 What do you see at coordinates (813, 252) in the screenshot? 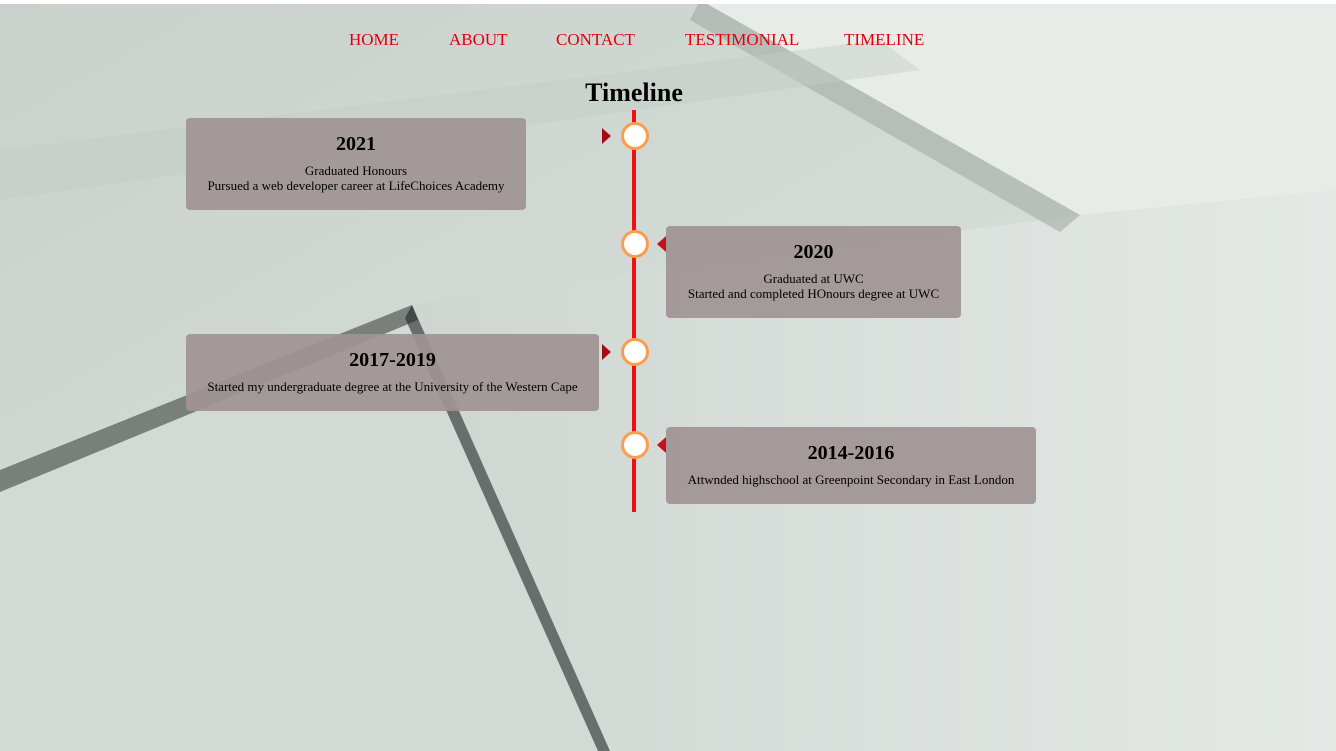
I see `timeline-year: 2020` at bounding box center [813, 252].